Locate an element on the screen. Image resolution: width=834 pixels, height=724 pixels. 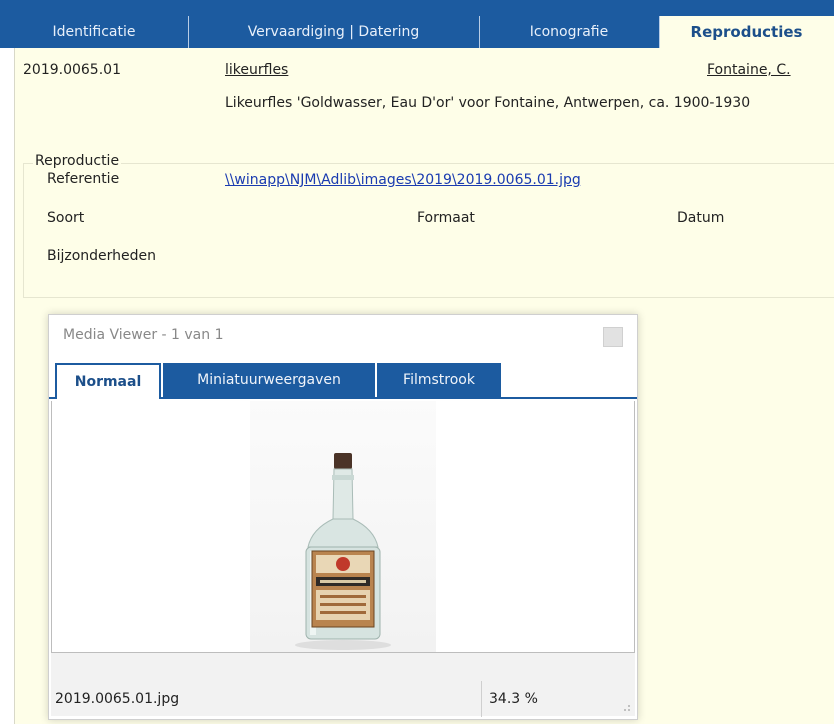
status-divider is located at coordinates (481, 699).